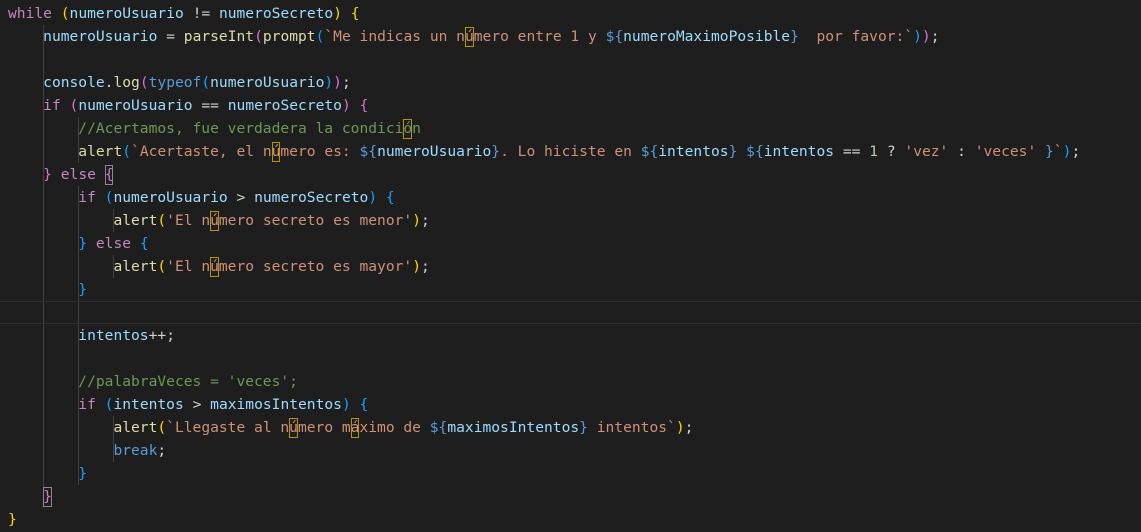  Describe the element at coordinates (570, 128) in the screenshot. I see `code-line: //Acertamos, fue verdadera la condición` at that location.